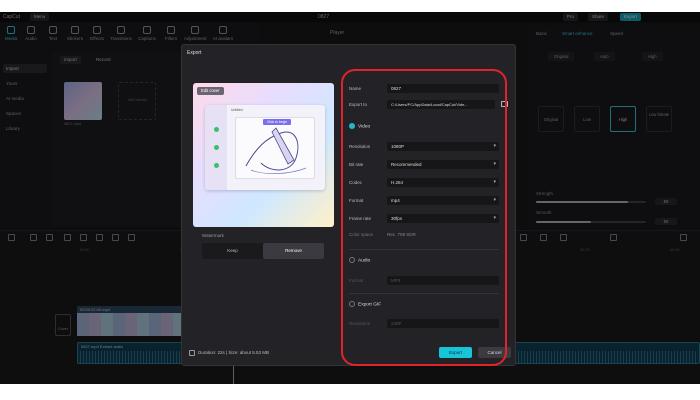  I want to click on preview-window: Untitled Click to begin, so click(265, 147).